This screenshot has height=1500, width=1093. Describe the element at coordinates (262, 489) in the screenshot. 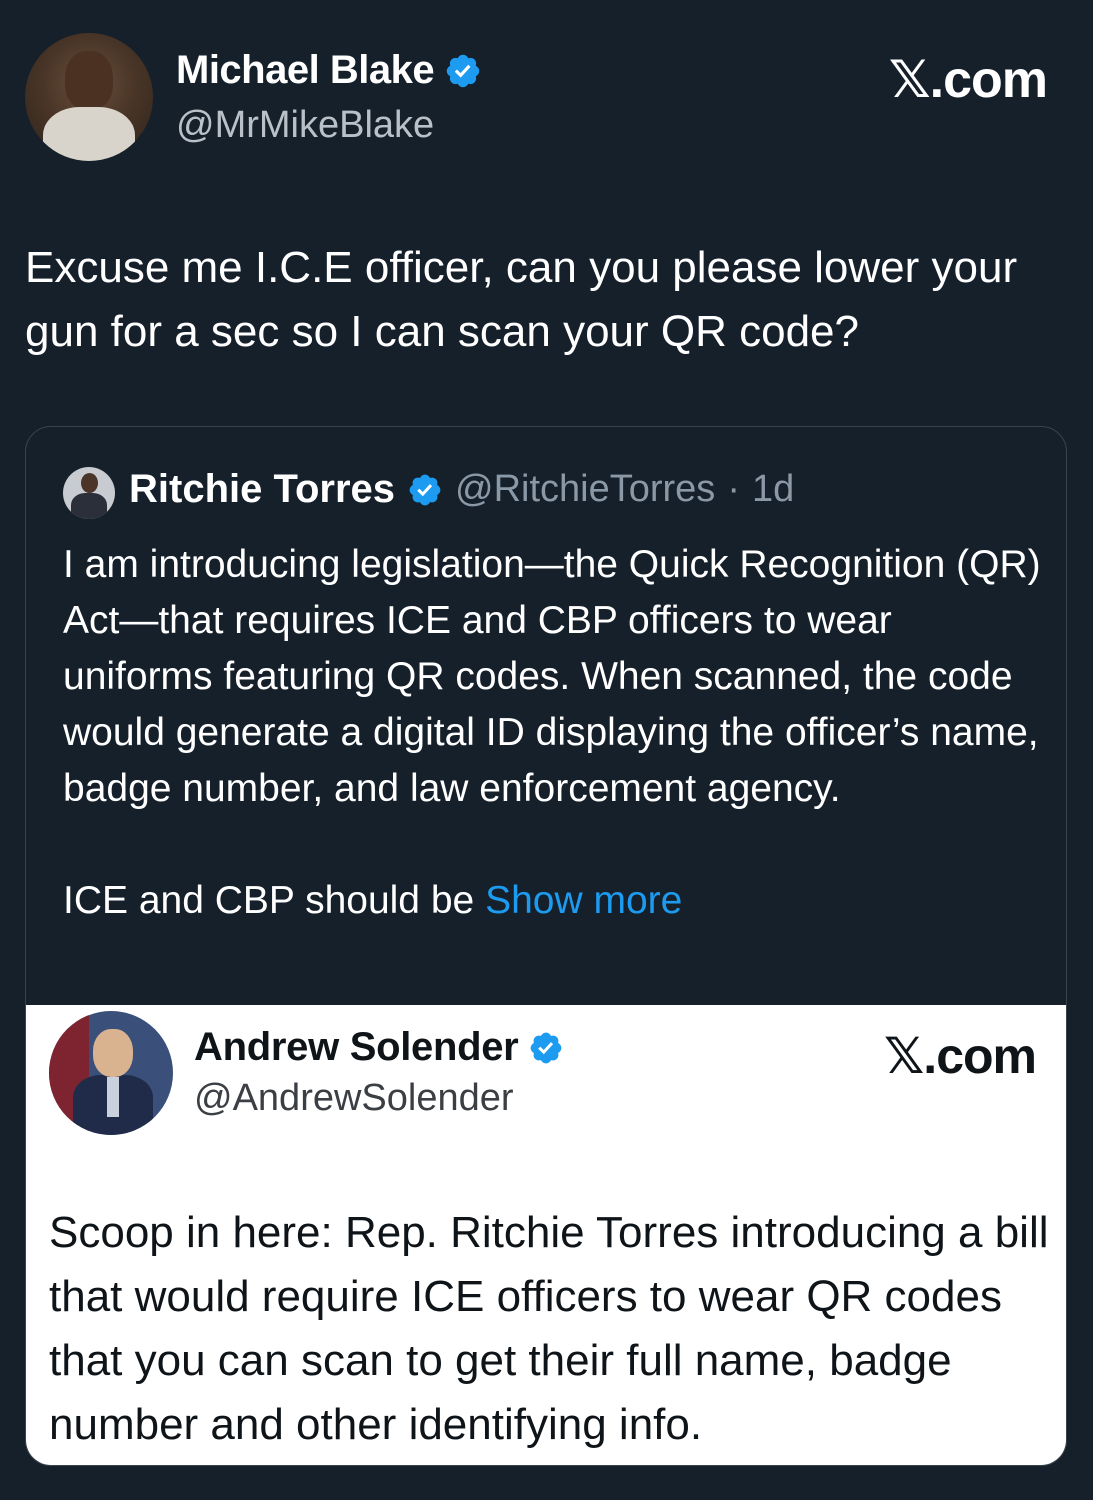

I see `quoted-author-name: Ritchie Torres` at that location.